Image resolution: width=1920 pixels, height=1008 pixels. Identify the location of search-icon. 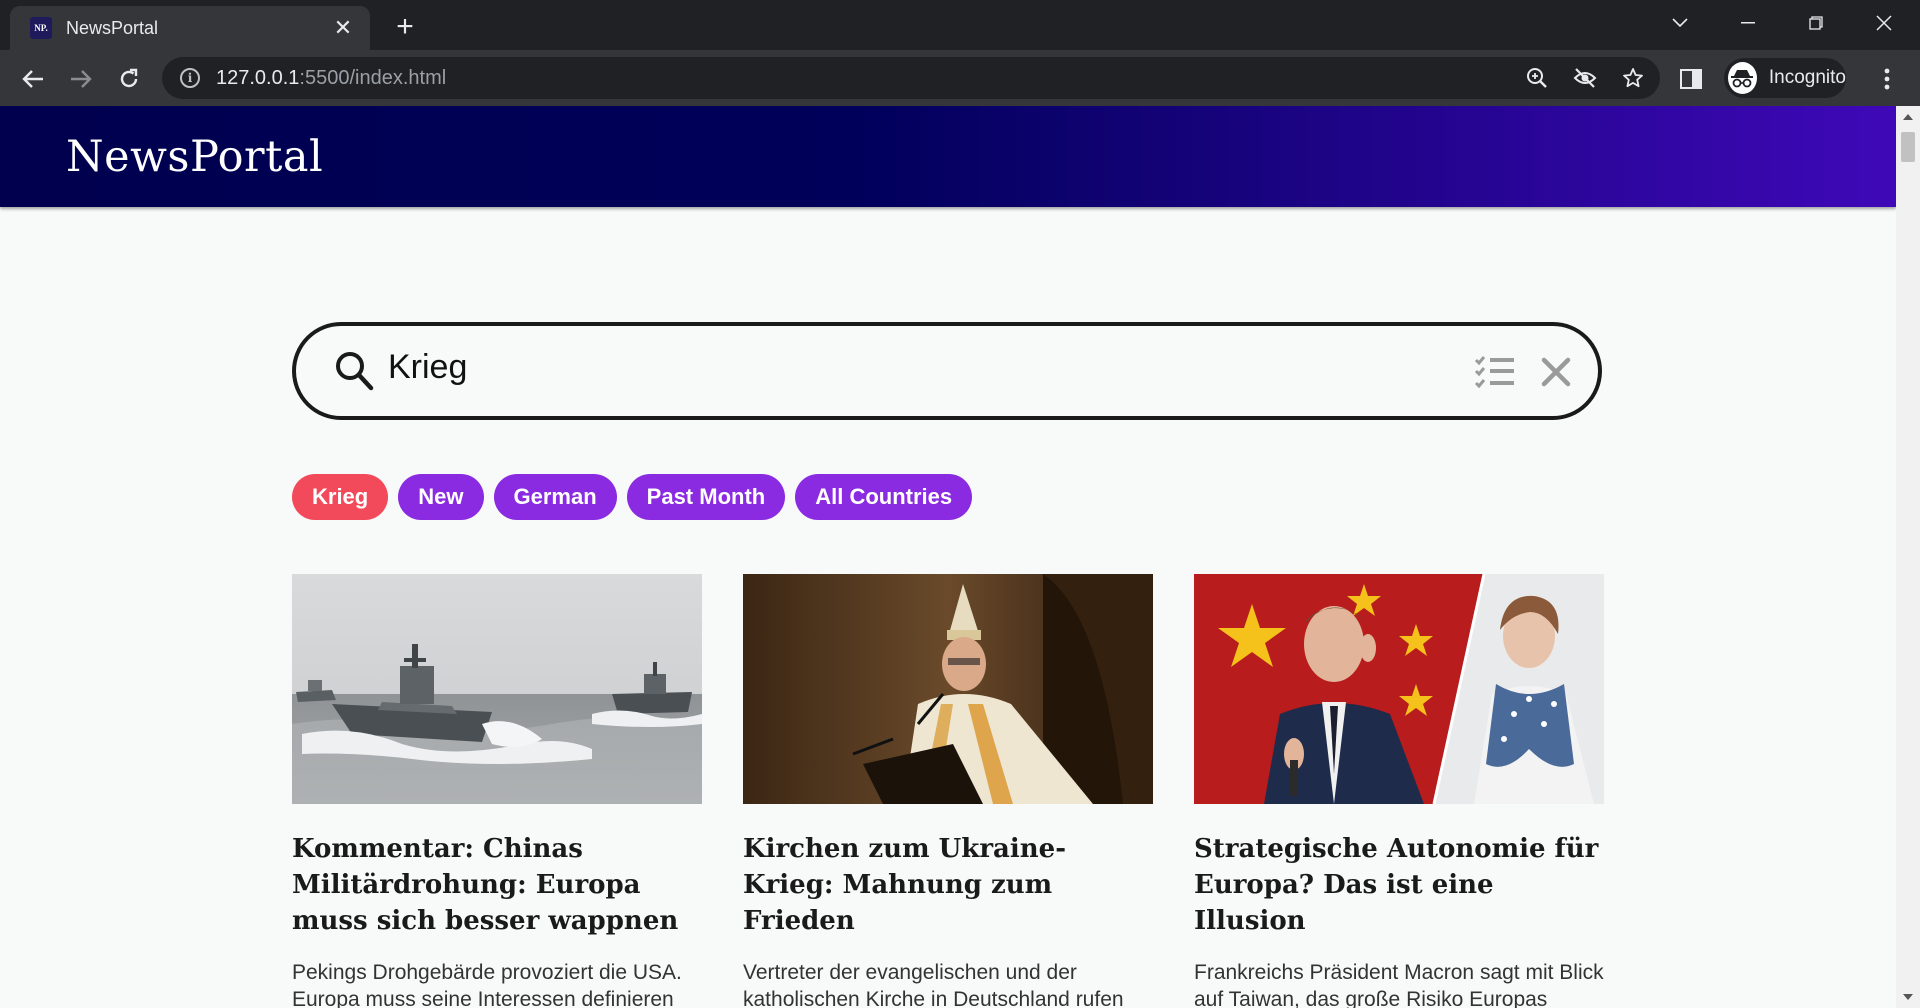
(354, 371).